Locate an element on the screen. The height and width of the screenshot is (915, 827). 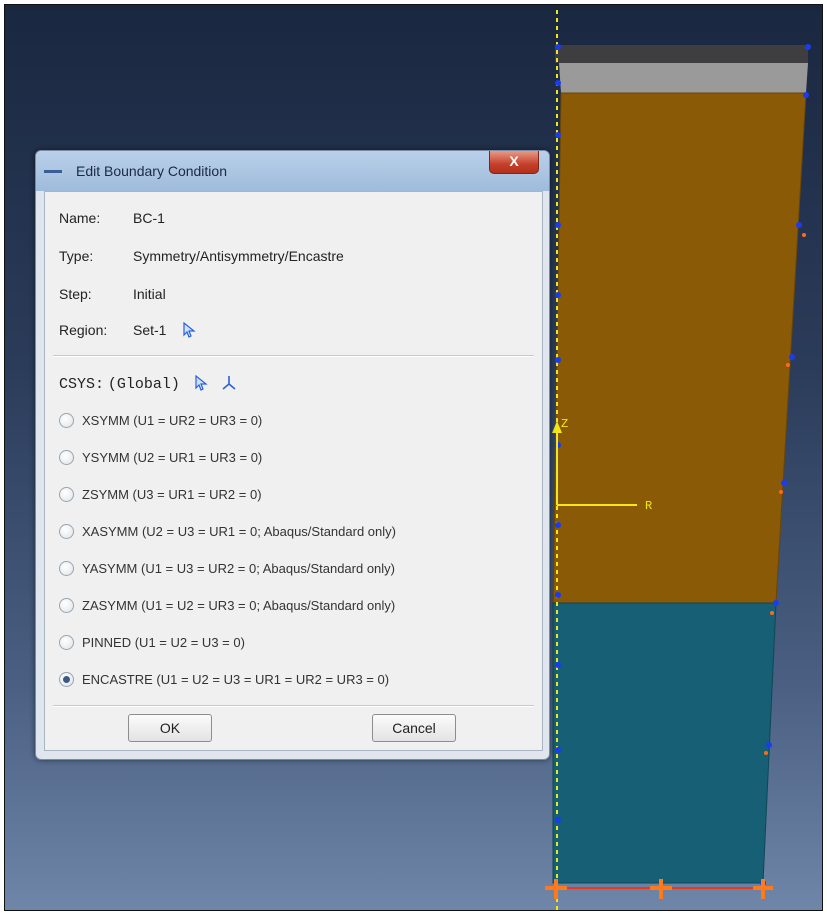
option-ysymm: YSYMM (U2 = UR1 = UR3 = 0) is located at coordinates (160, 458).